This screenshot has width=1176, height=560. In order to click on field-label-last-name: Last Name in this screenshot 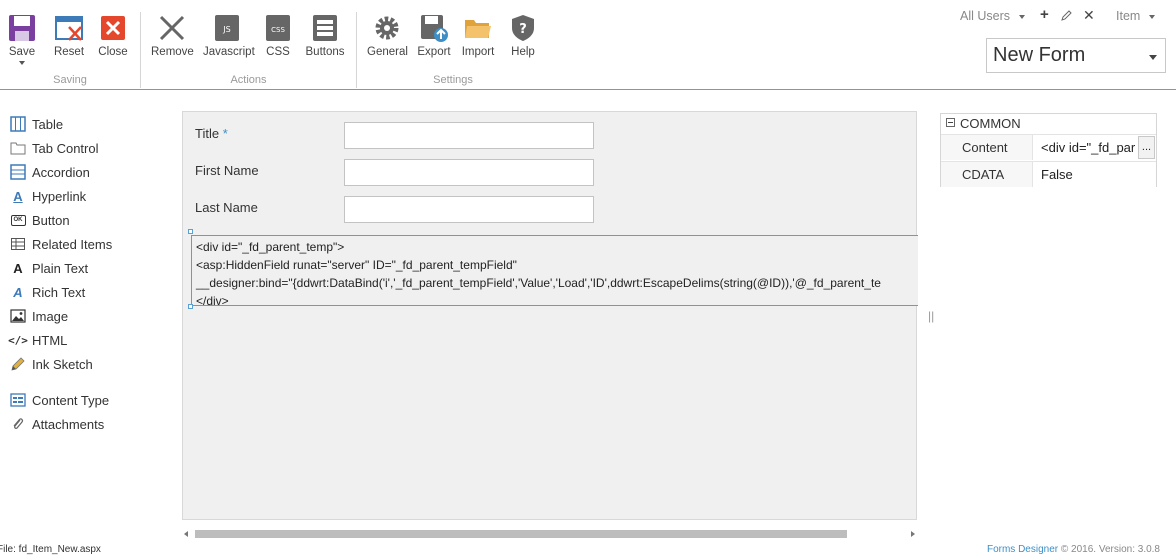, I will do `click(226, 207)`.